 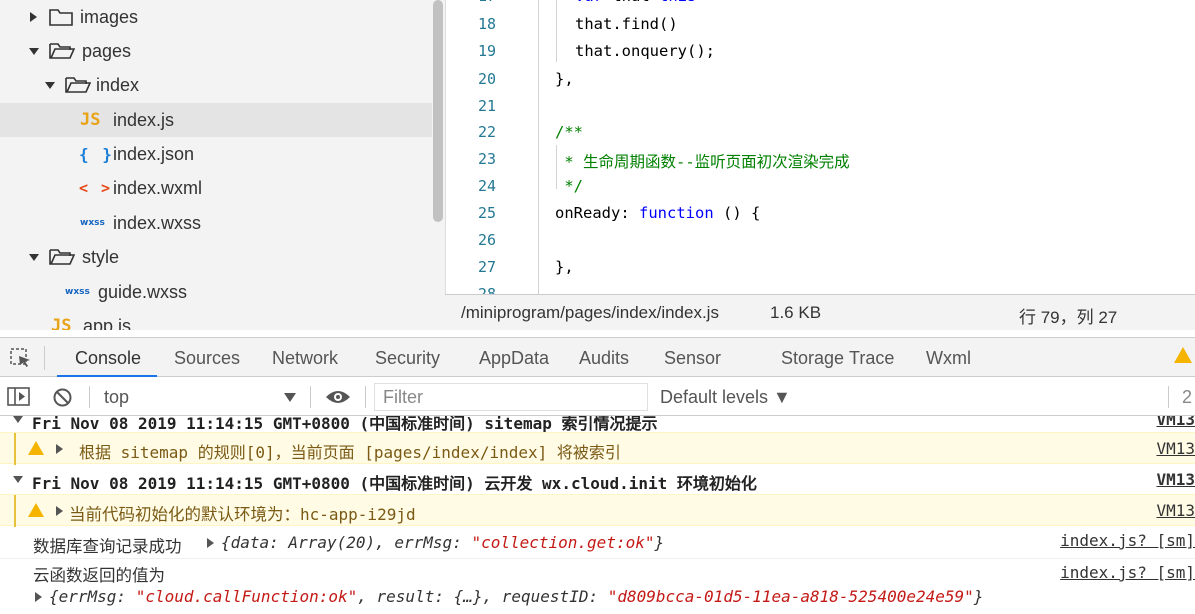 What do you see at coordinates (702, 162) in the screenshot?
I see `code-comment: * 生命周期函数--监听页面初次渲染完成` at bounding box center [702, 162].